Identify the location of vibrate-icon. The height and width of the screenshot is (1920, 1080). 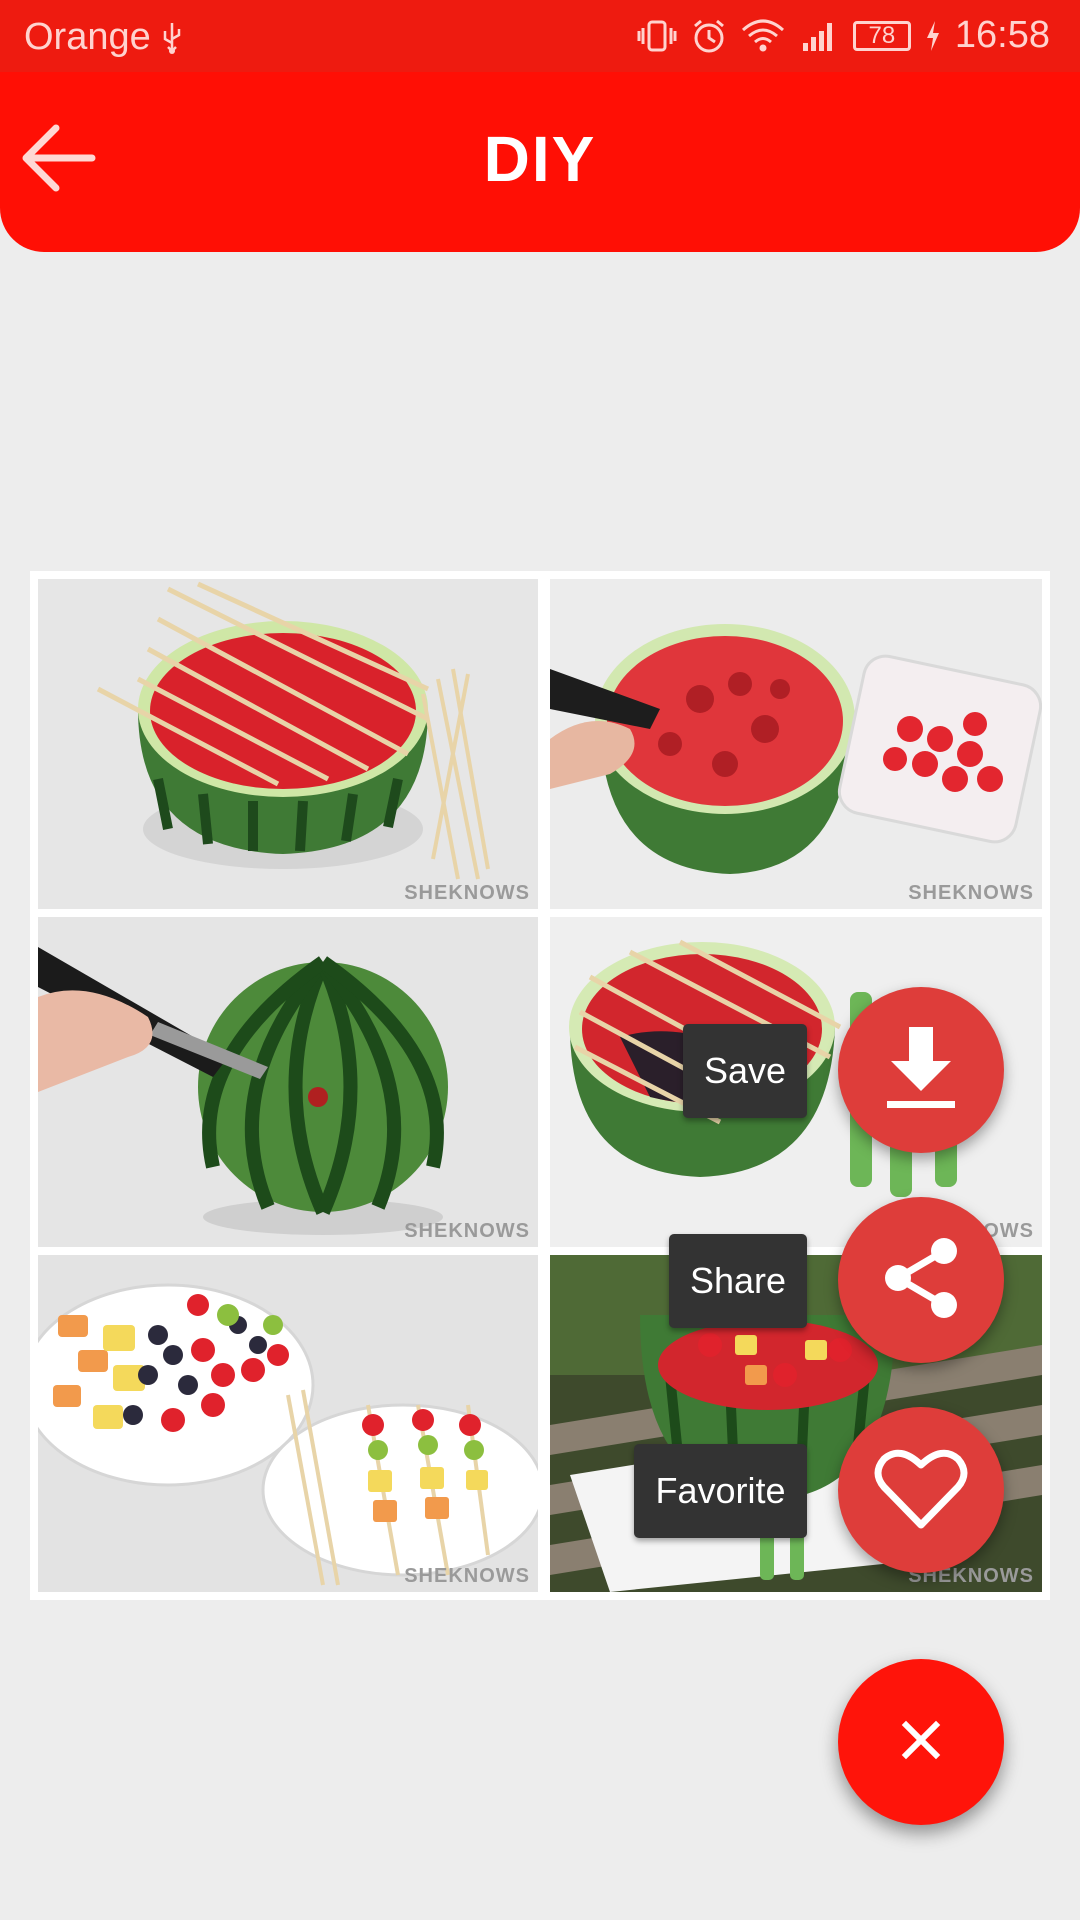
(657, 36).